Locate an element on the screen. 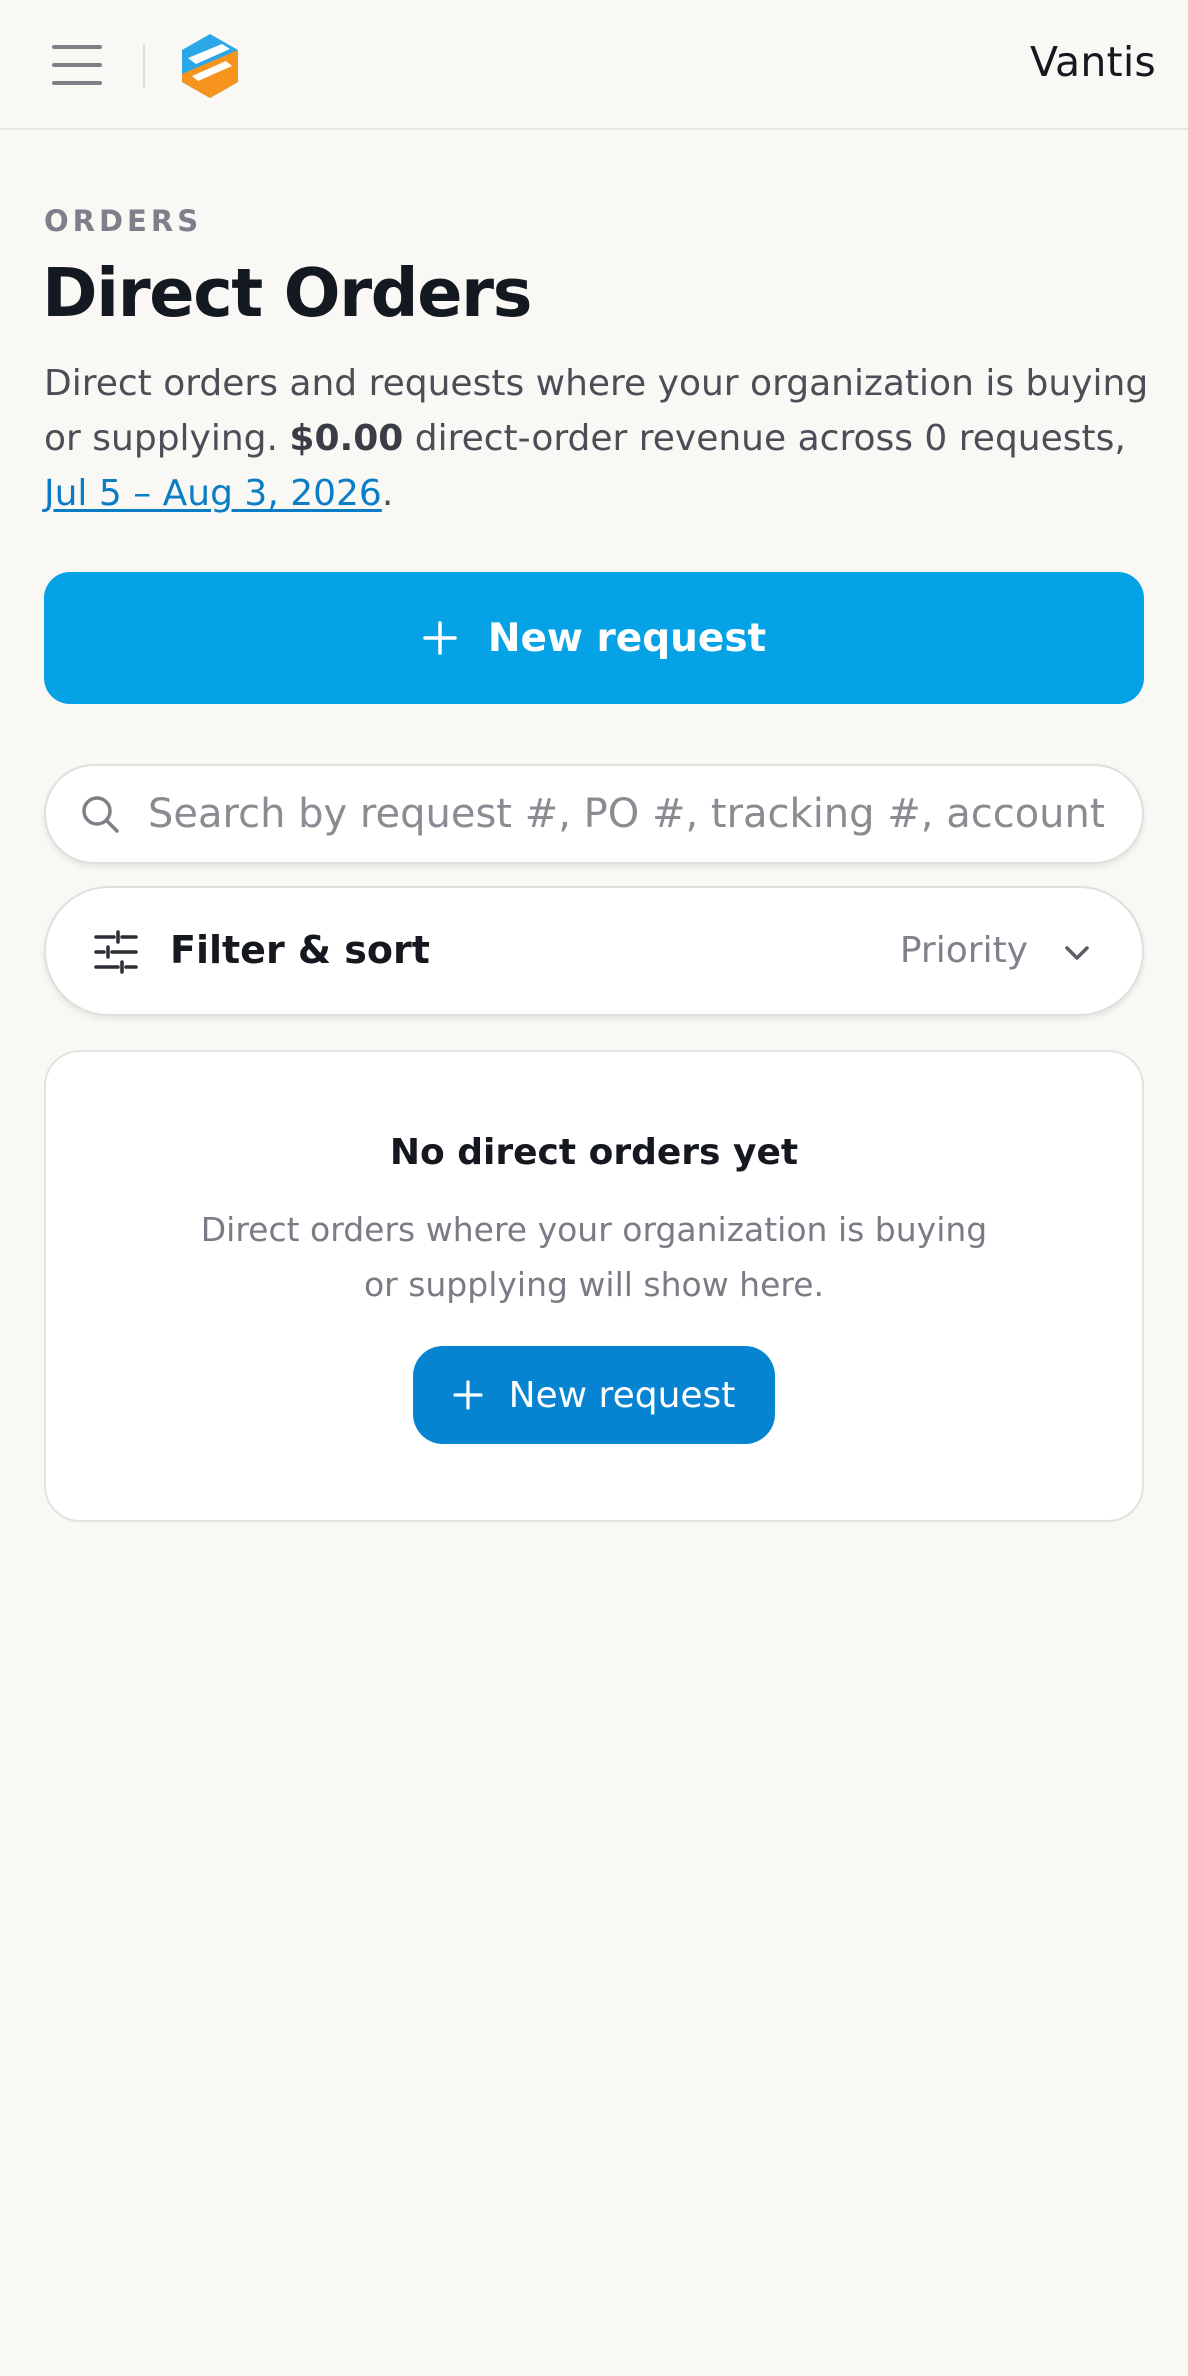  organization-name: Vantis is located at coordinates (1093, 62).